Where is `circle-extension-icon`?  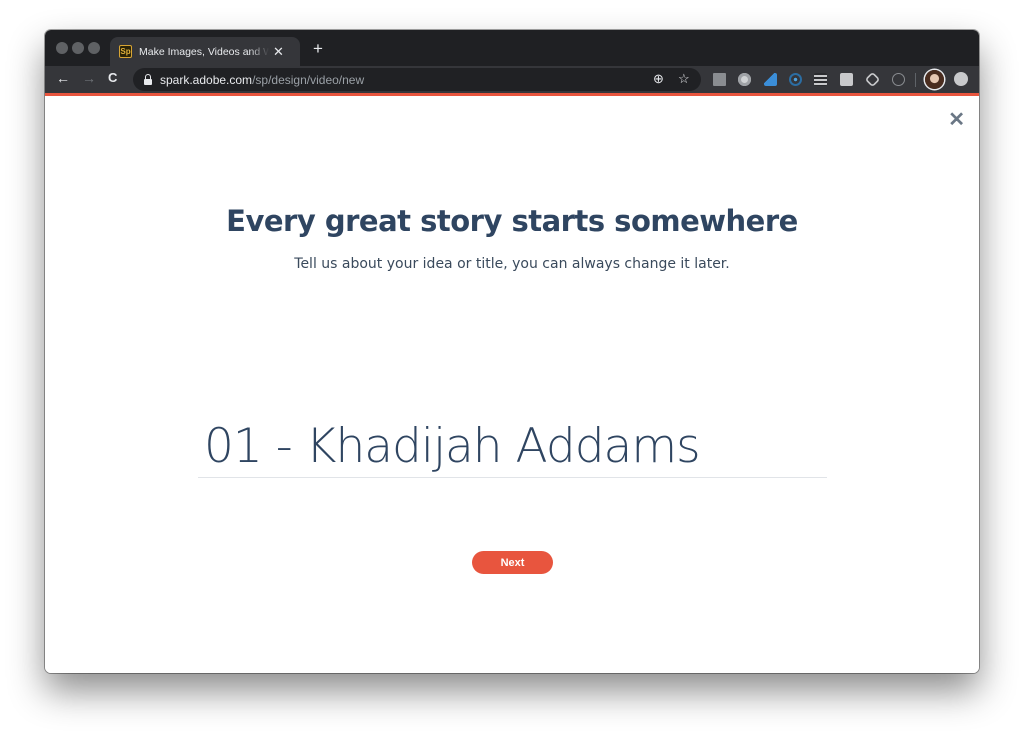
circle-extension-icon is located at coordinates (744, 79).